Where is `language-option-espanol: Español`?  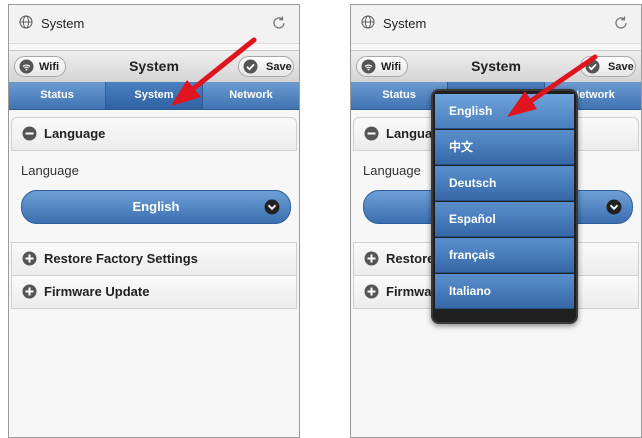 language-option-espanol: Español is located at coordinates (504, 219).